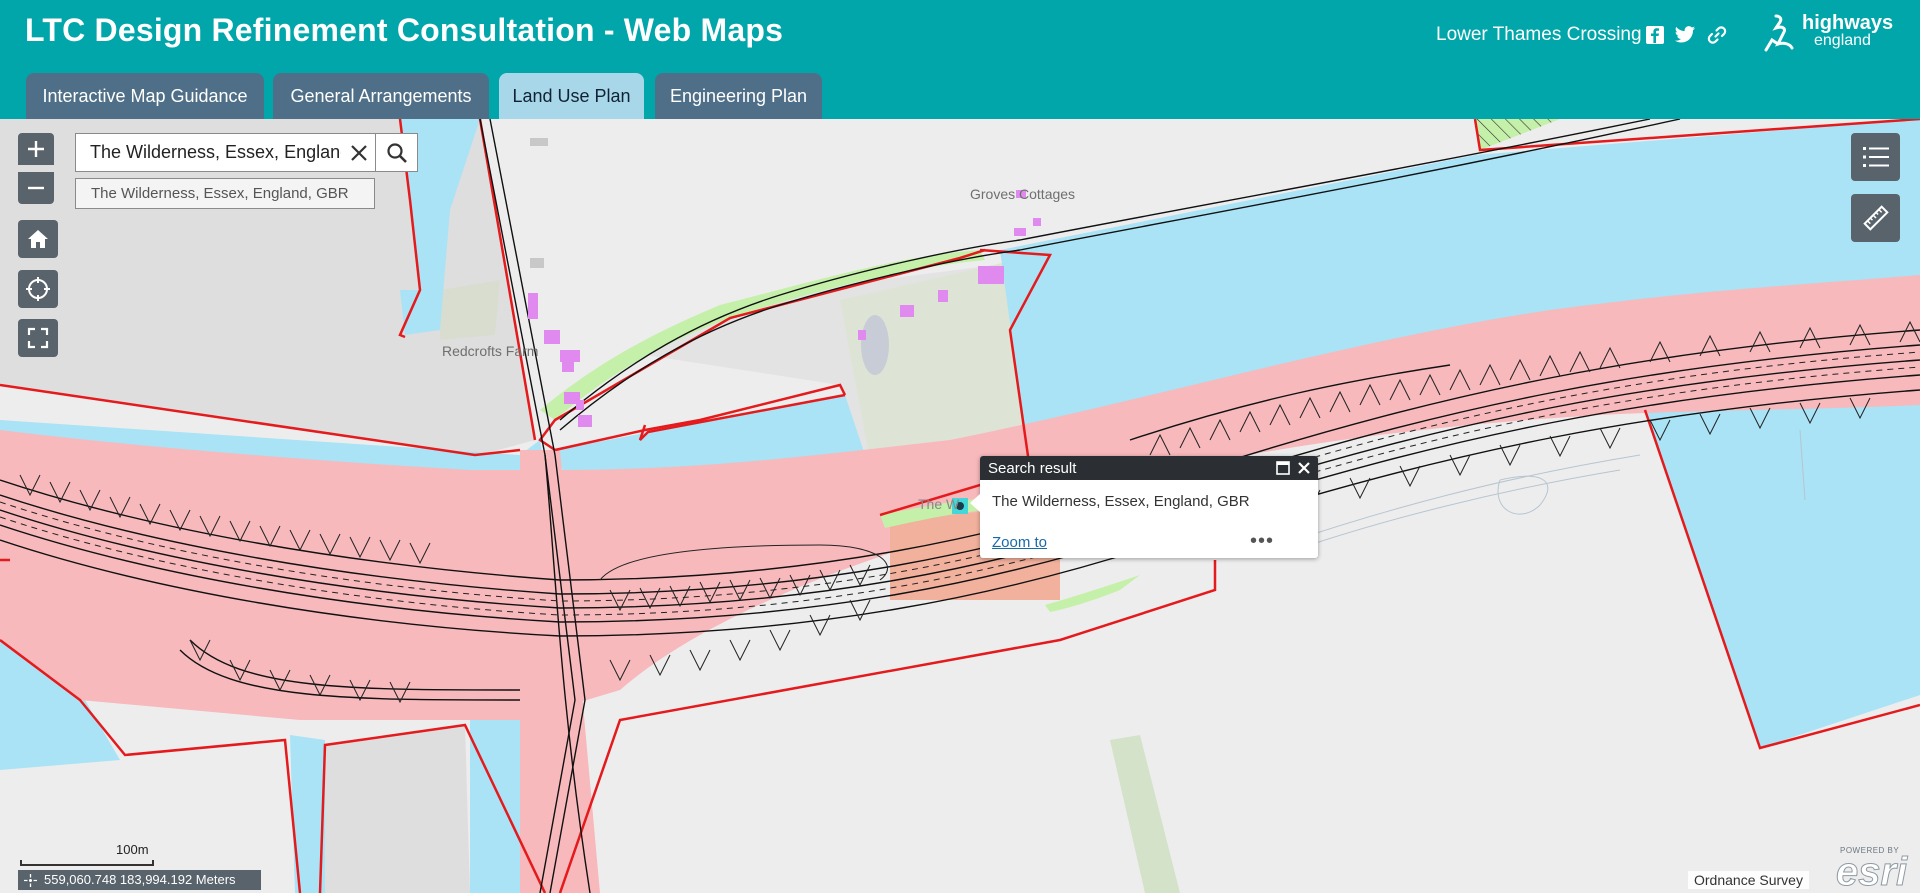  I want to click on plus-icon, so click(36, 149).